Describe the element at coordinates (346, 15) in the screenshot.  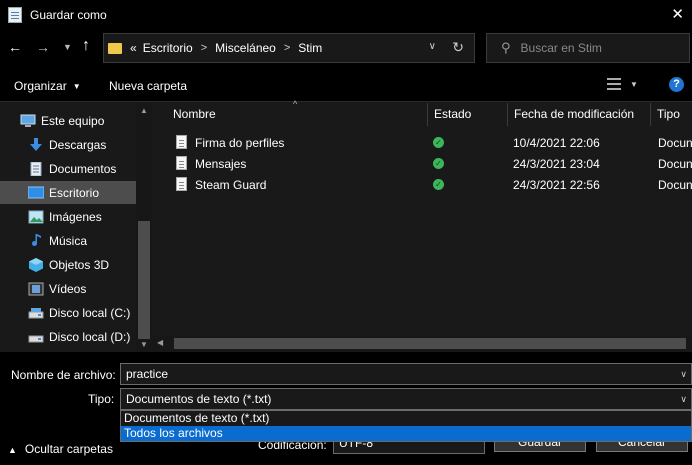
I see `title-bar: Guardar como ✕` at that location.